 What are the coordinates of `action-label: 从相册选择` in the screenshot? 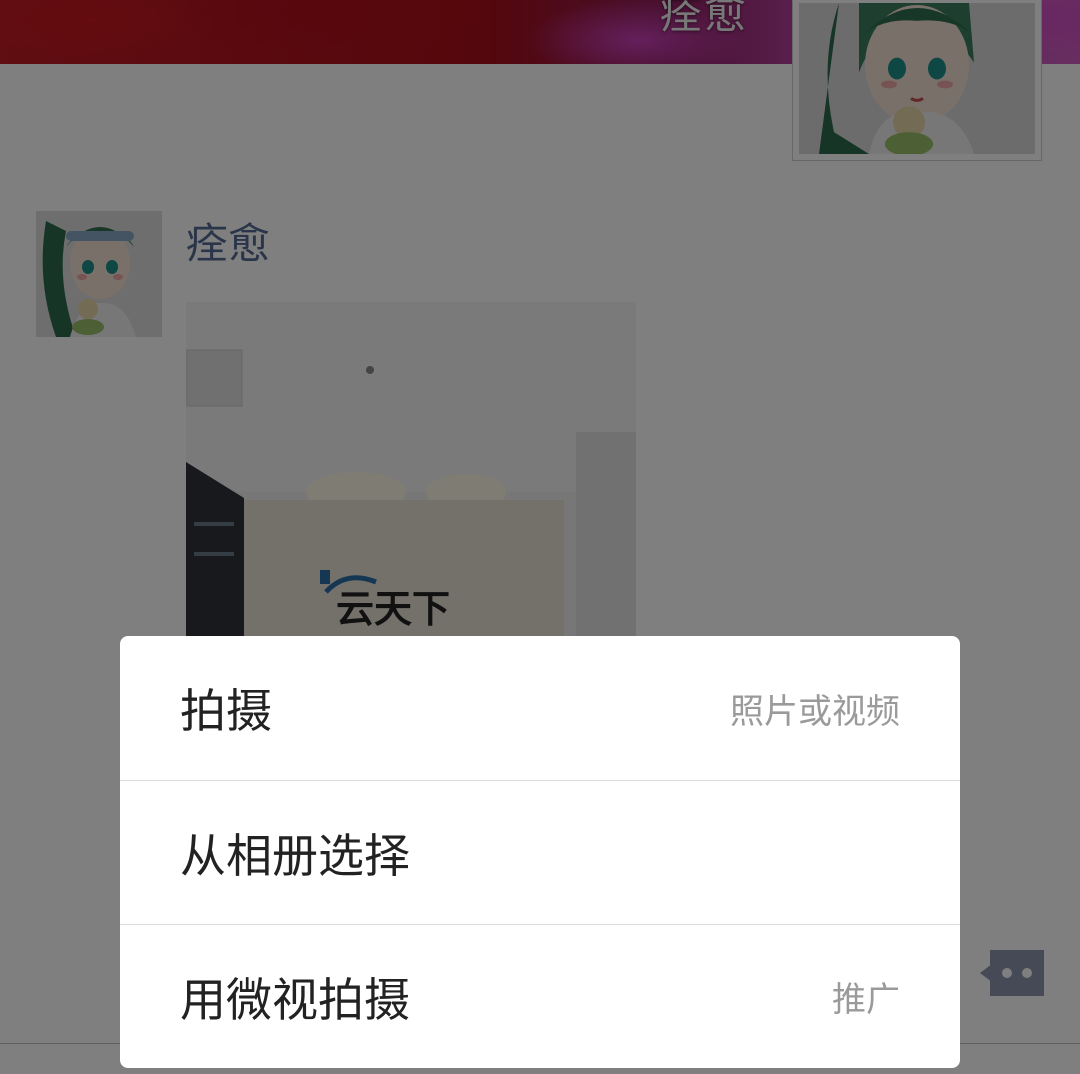 It's located at (295, 855).